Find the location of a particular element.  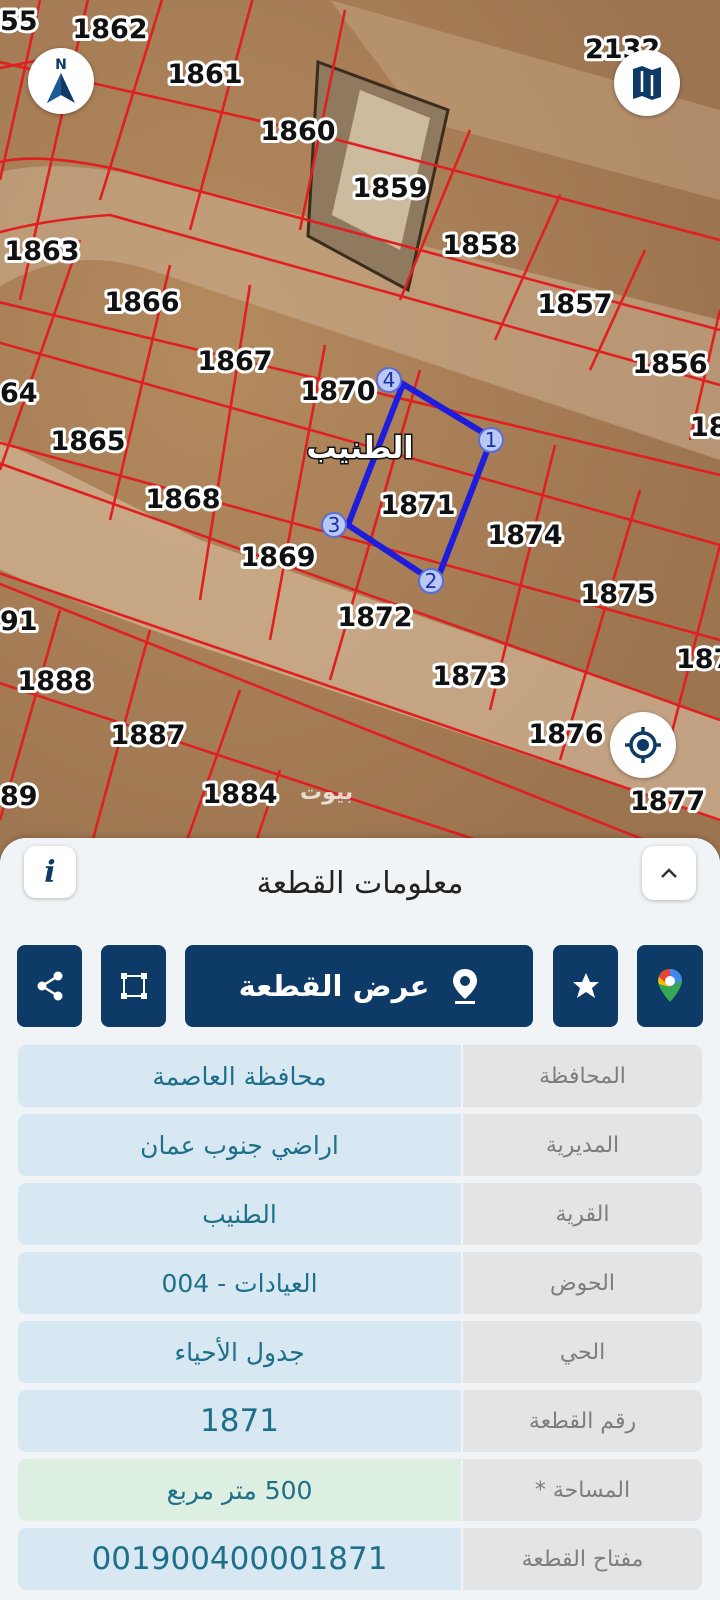

plot-label-1872: 1872 is located at coordinates (374, 617).